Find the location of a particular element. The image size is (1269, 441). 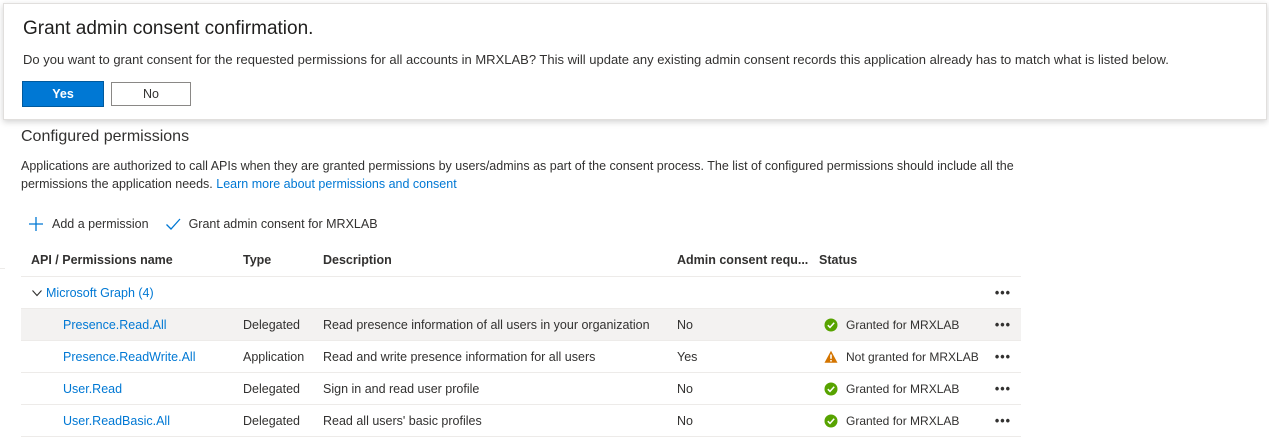

permission-link: Presence.Read.All is located at coordinates (163, 324).